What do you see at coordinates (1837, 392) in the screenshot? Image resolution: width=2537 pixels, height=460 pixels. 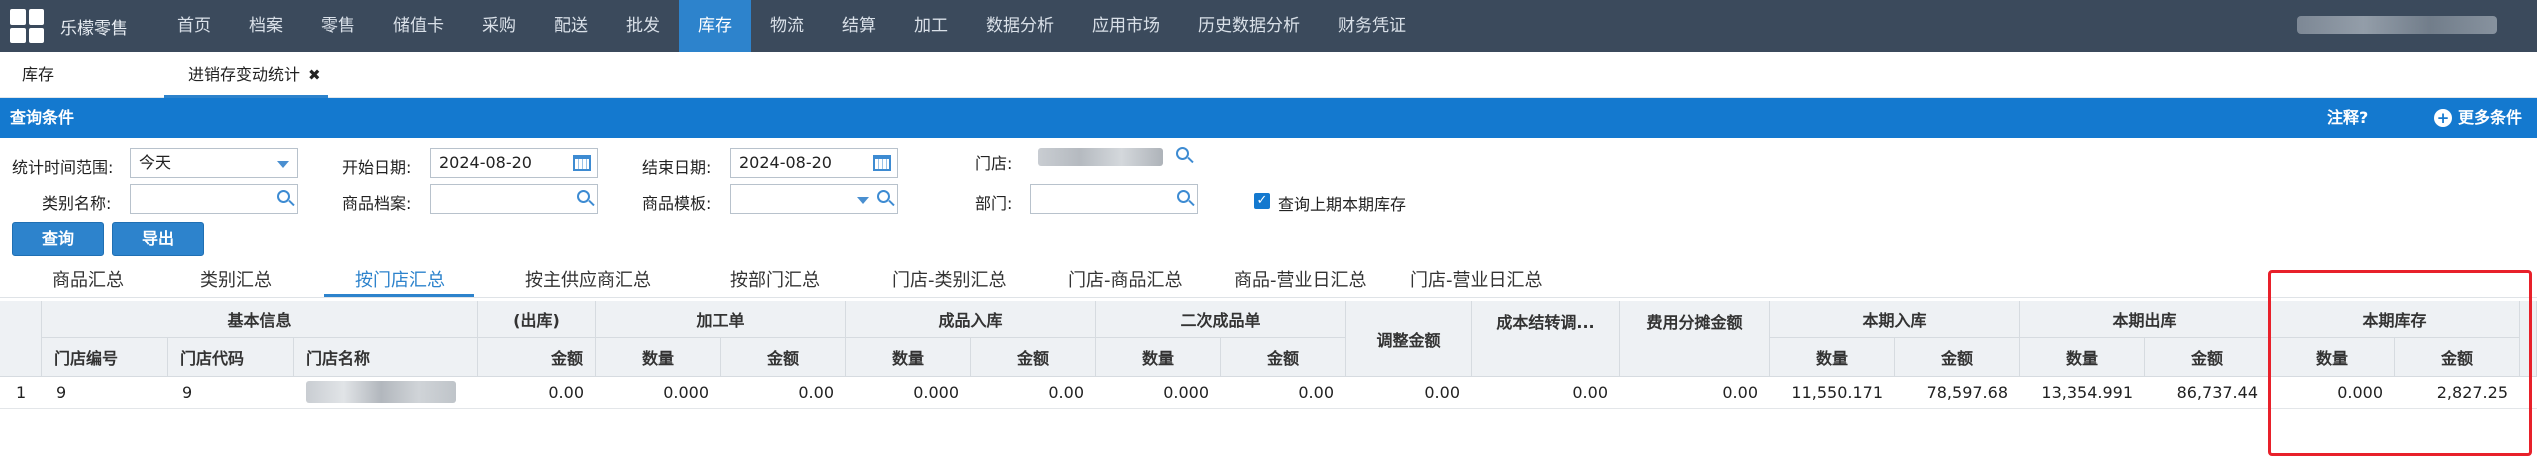 I see `cell-in-qty: 11,550.171` at bounding box center [1837, 392].